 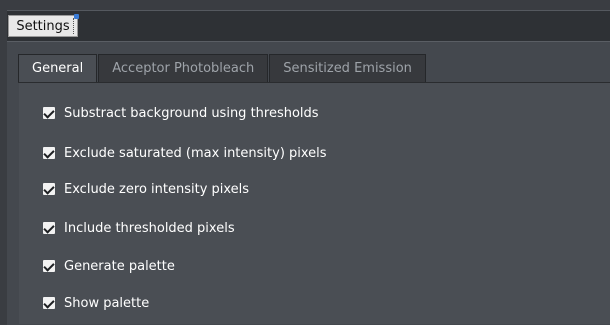 What do you see at coordinates (308, 26) in the screenshot?
I see `header-bar` at bounding box center [308, 26].